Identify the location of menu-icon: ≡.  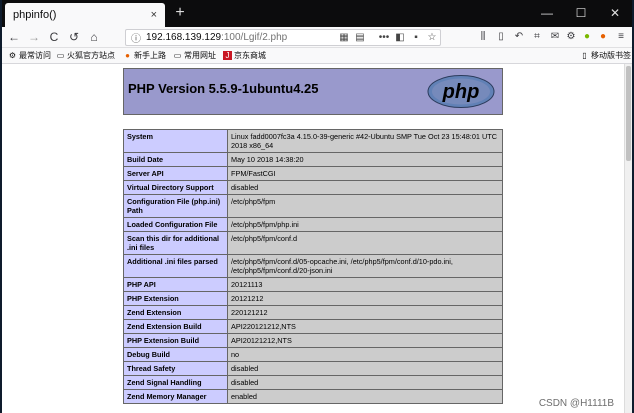
(621, 37).